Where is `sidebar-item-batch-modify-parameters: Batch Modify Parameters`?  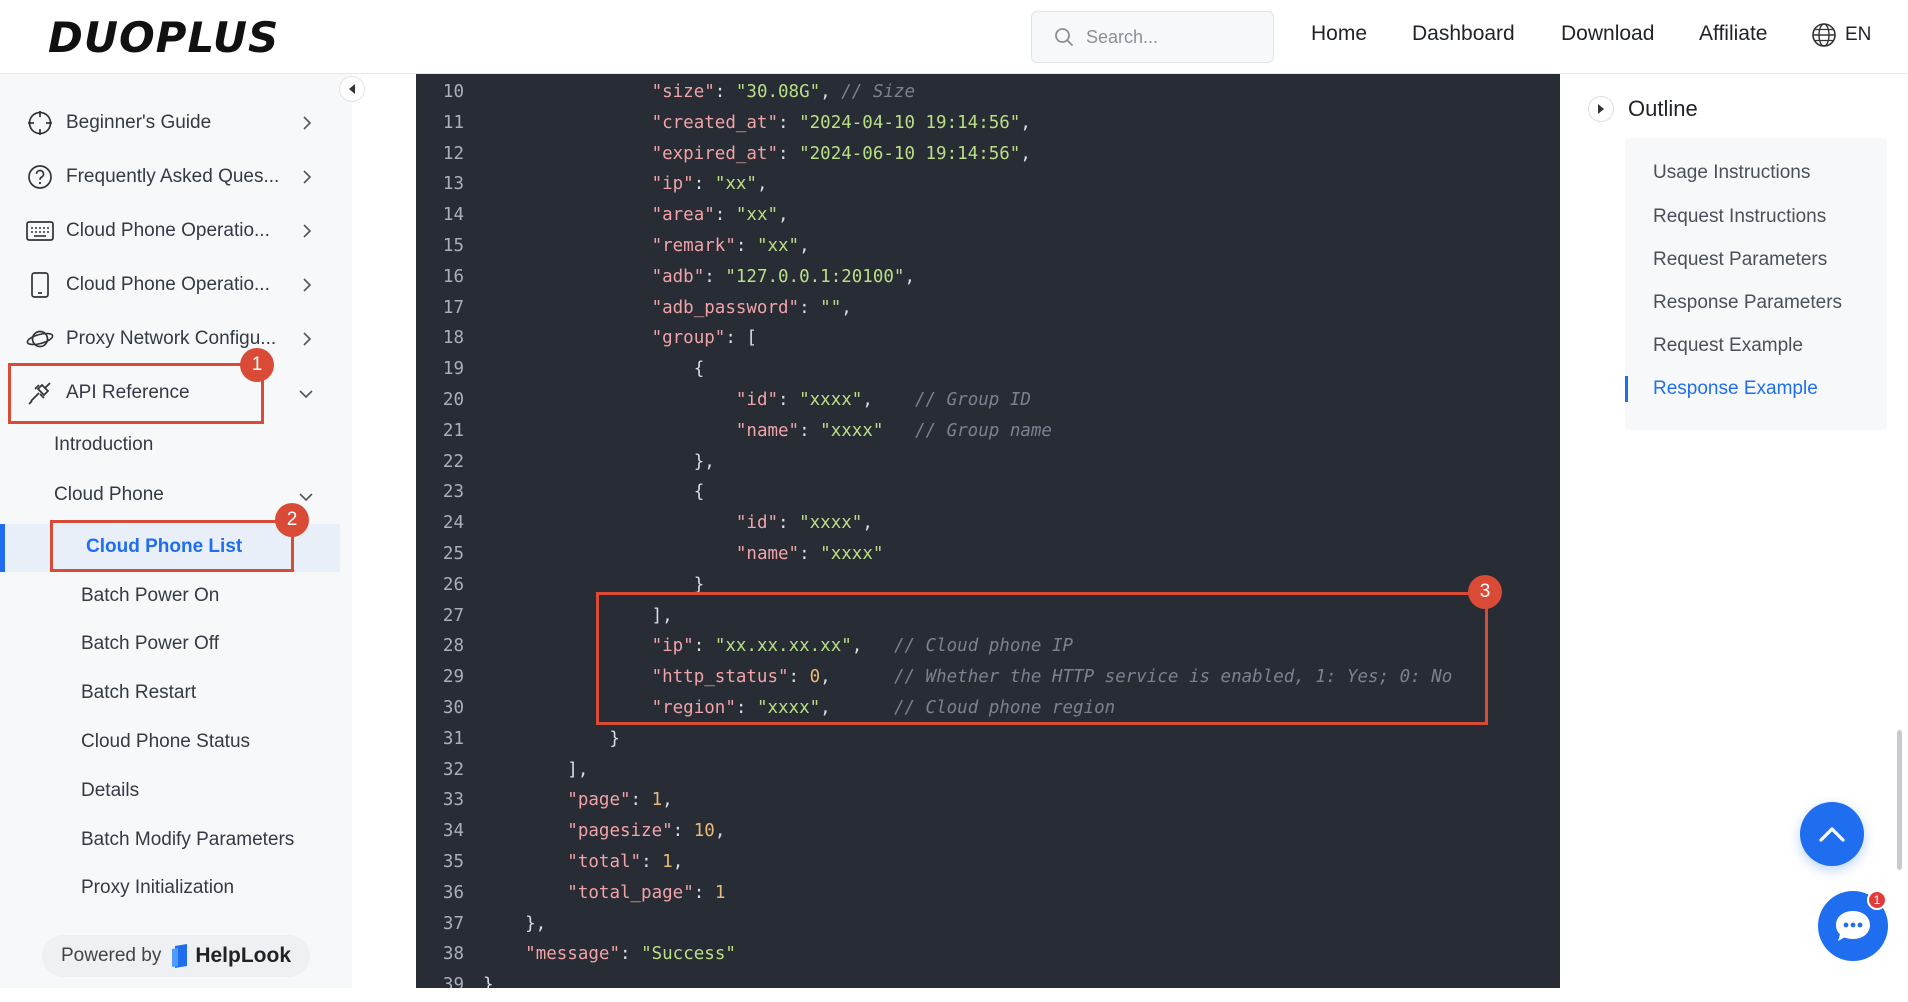
sidebar-item-batch-modify-parameters: Batch Modify Parameters is located at coordinates (187, 840).